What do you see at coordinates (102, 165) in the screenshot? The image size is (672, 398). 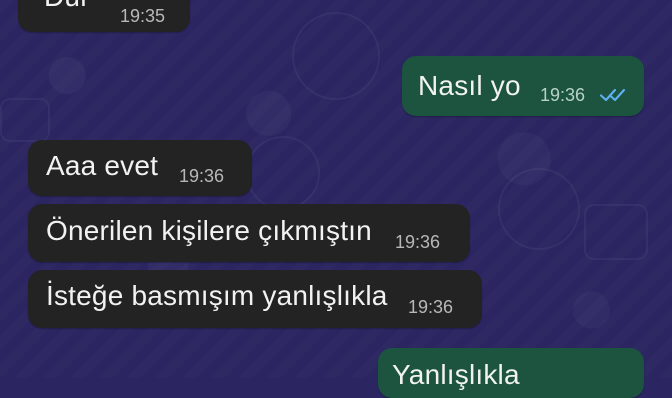 I see `message-text: Aaa evet` at bounding box center [102, 165].